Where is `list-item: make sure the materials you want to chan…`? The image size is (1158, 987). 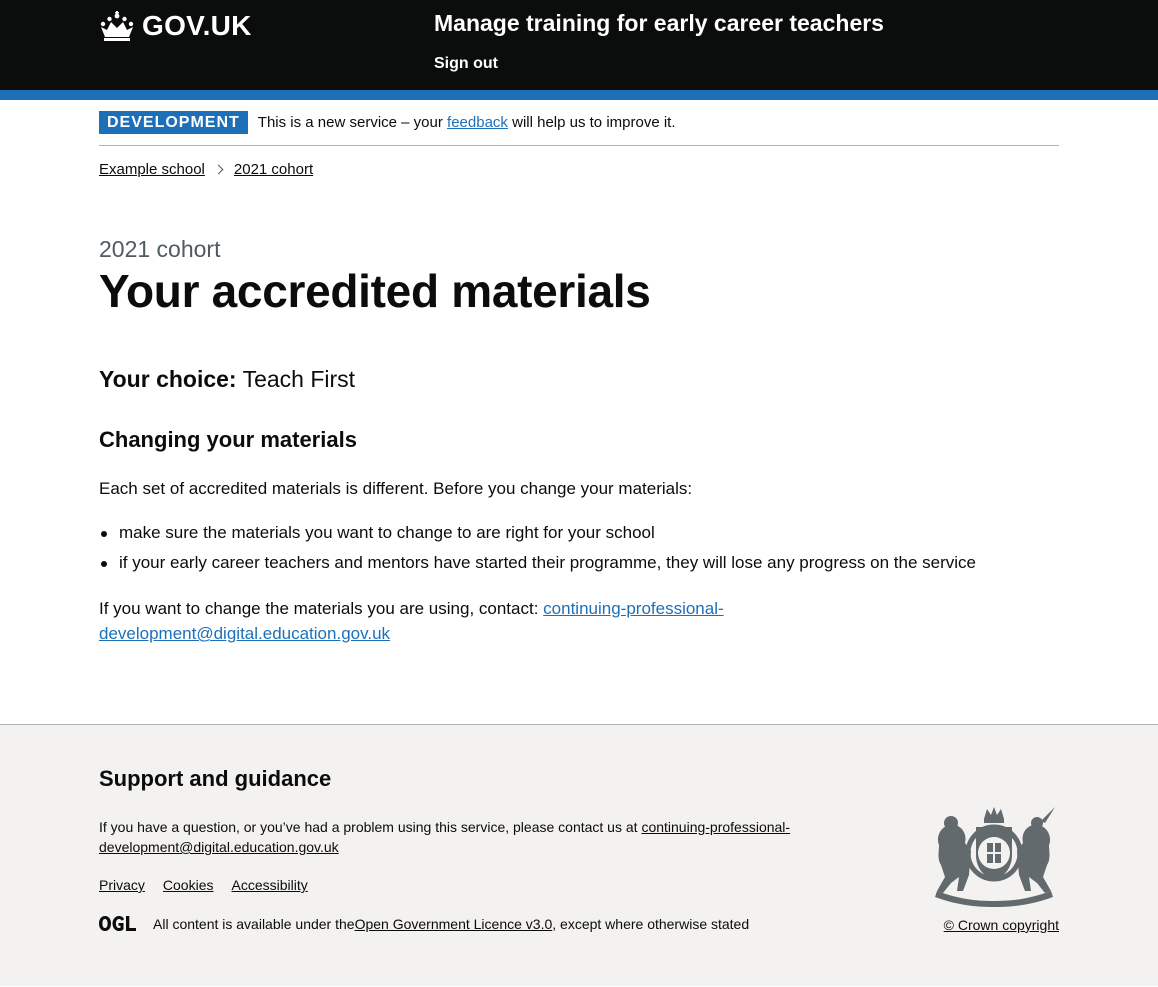
list-item: make sure the materials you want to chan… is located at coordinates (579, 537).